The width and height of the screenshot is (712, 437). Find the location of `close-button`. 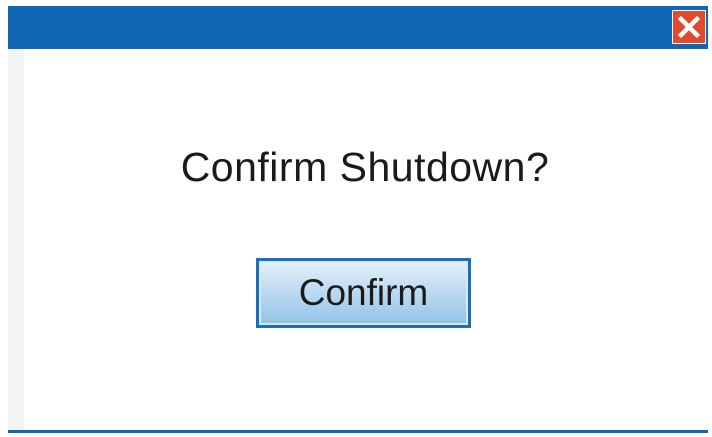

close-button is located at coordinates (689, 27).